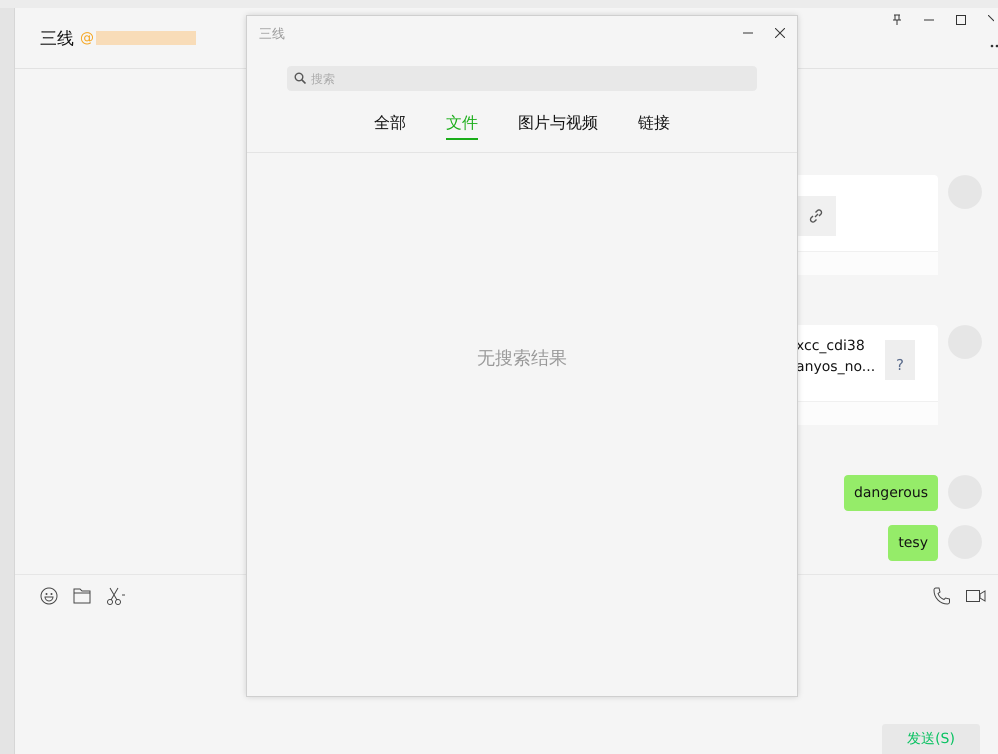 The width and height of the screenshot is (998, 754). I want to click on search-icon, so click(300, 78).